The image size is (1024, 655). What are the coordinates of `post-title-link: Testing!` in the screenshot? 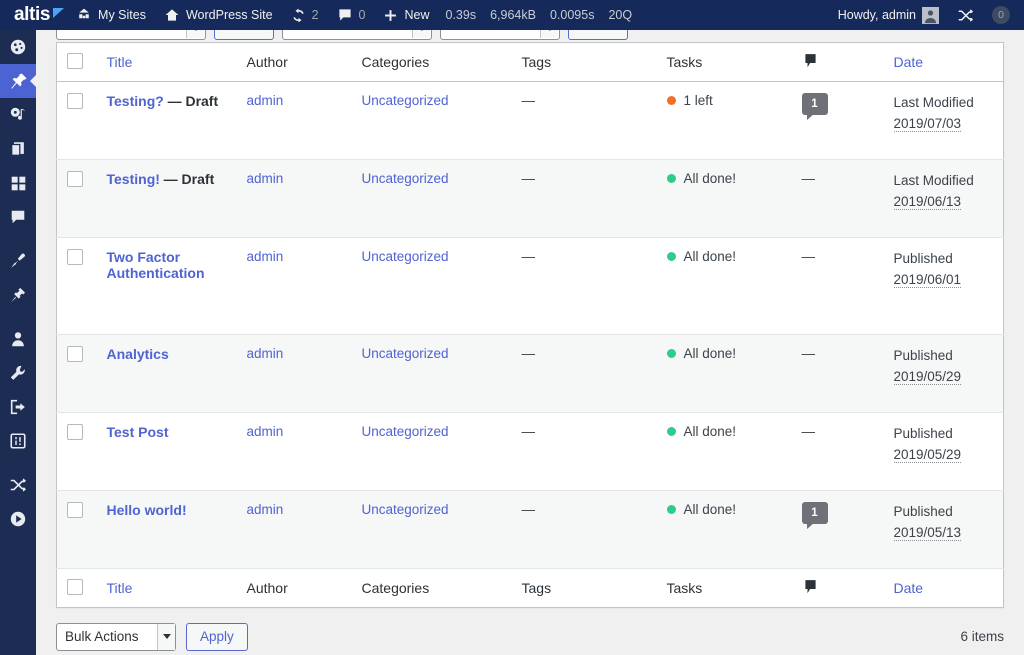 It's located at (133, 179).